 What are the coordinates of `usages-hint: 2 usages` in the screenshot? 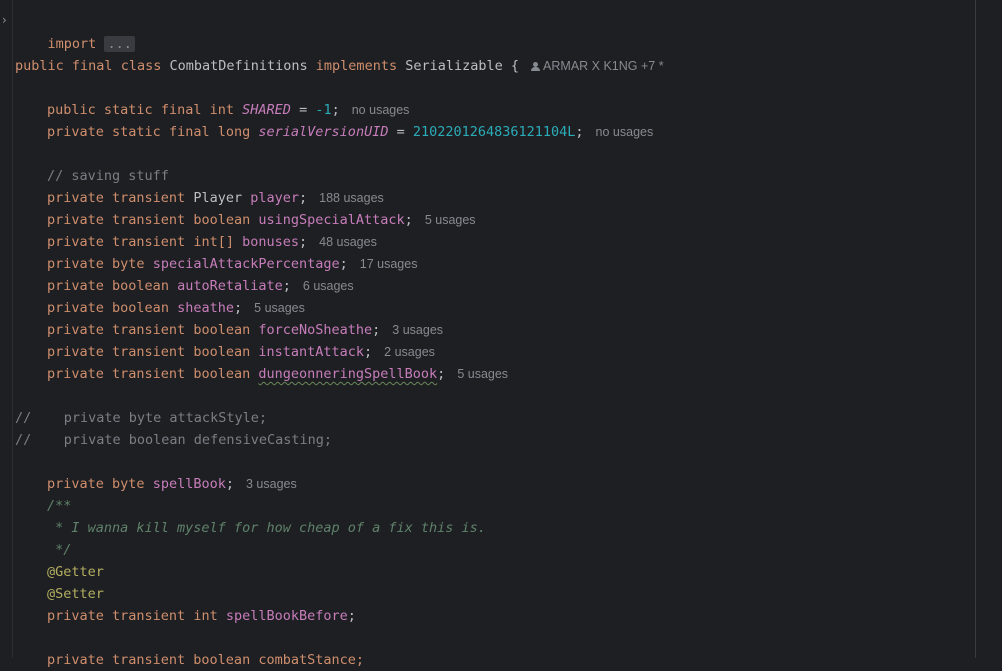 It's located at (409, 352).